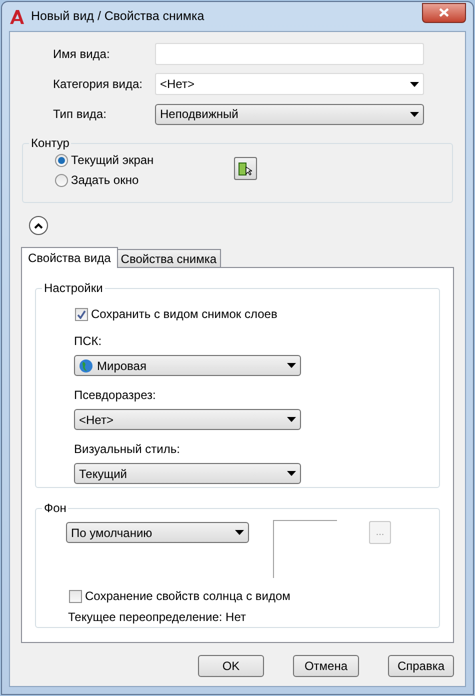 The height and width of the screenshot is (696, 475). I want to click on radio-label: Текущий экран, so click(112, 160).